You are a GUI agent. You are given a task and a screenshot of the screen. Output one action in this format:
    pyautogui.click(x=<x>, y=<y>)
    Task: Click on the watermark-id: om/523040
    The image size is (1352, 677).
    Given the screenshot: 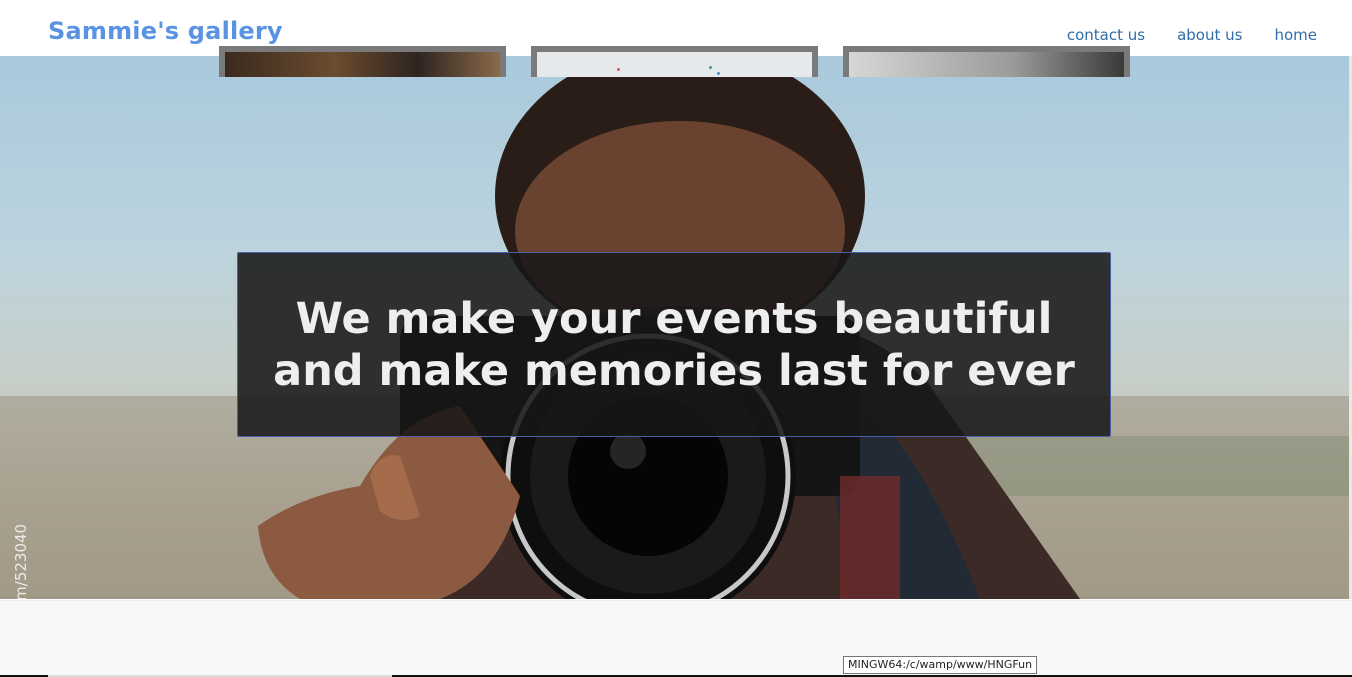 What is the action you would take?
    pyautogui.click(x=21, y=566)
    